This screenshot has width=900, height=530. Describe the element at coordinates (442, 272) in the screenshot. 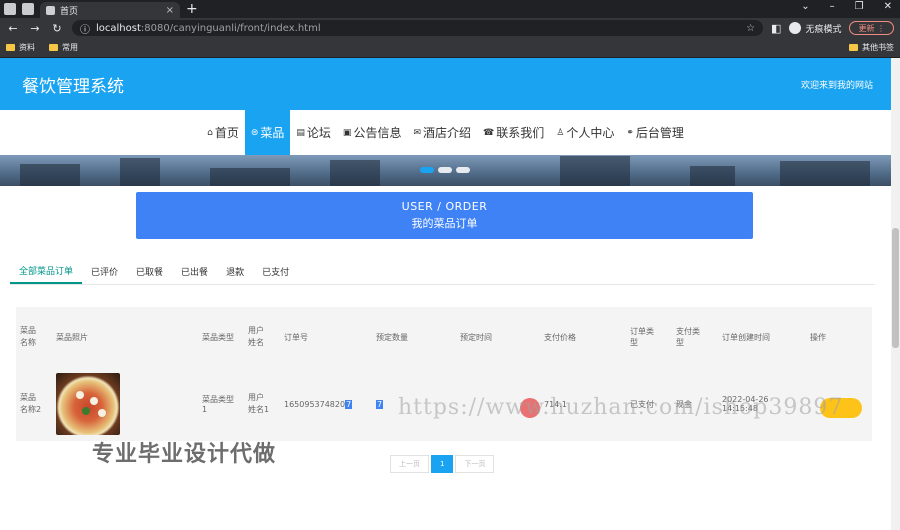

I see `order-status-tabs: 全部菜品订单 已评价 已取餐 已出餐 退款 已支付` at that location.